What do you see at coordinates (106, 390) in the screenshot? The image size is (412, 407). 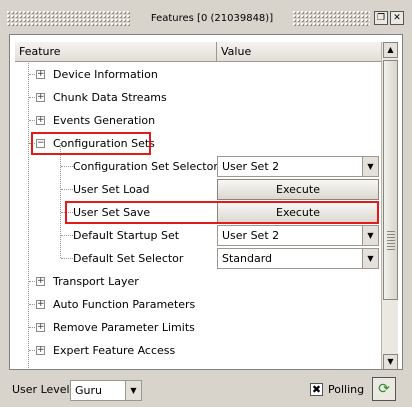 I see `user-level-select: Guru ▼` at bounding box center [106, 390].